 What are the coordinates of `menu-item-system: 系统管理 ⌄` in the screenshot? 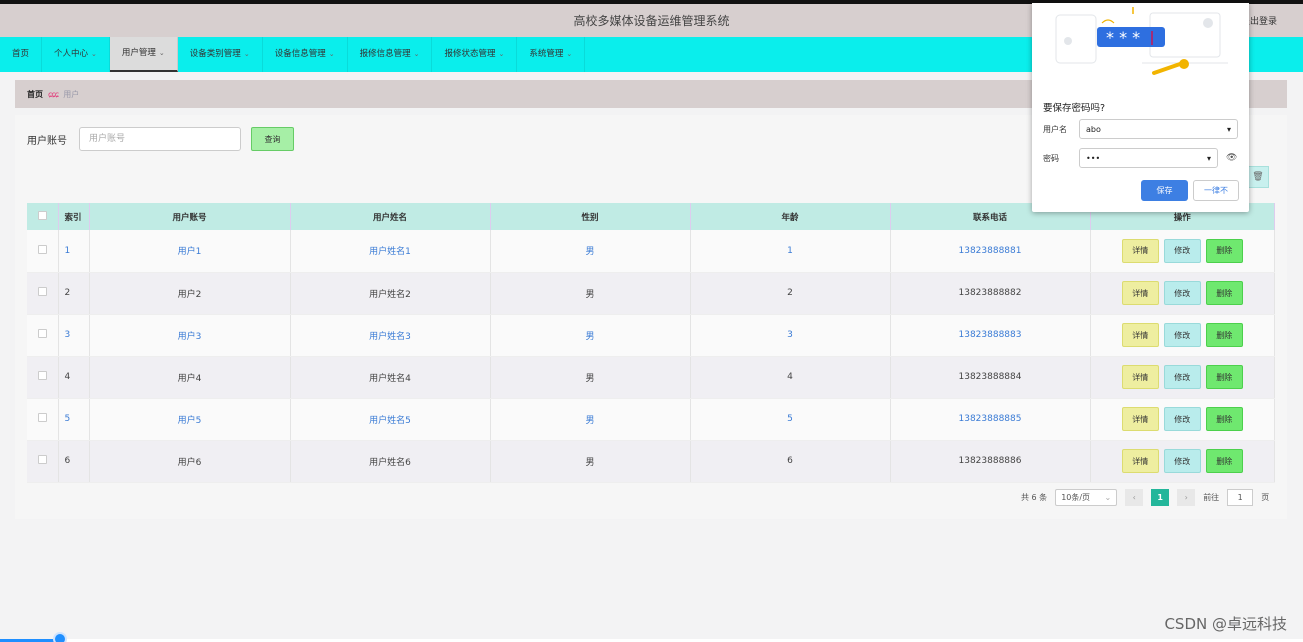 It's located at (551, 54).